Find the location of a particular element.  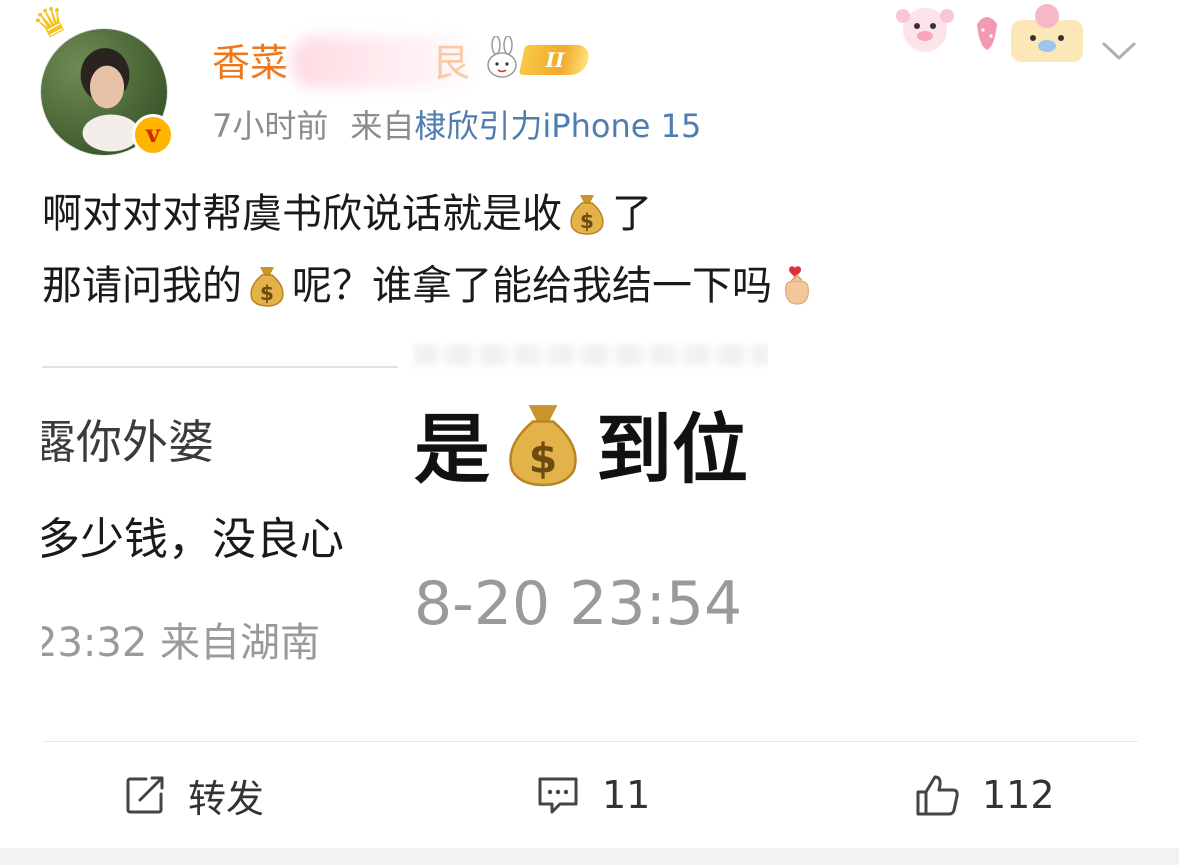

bottom-separator is located at coordinates (589, 856).